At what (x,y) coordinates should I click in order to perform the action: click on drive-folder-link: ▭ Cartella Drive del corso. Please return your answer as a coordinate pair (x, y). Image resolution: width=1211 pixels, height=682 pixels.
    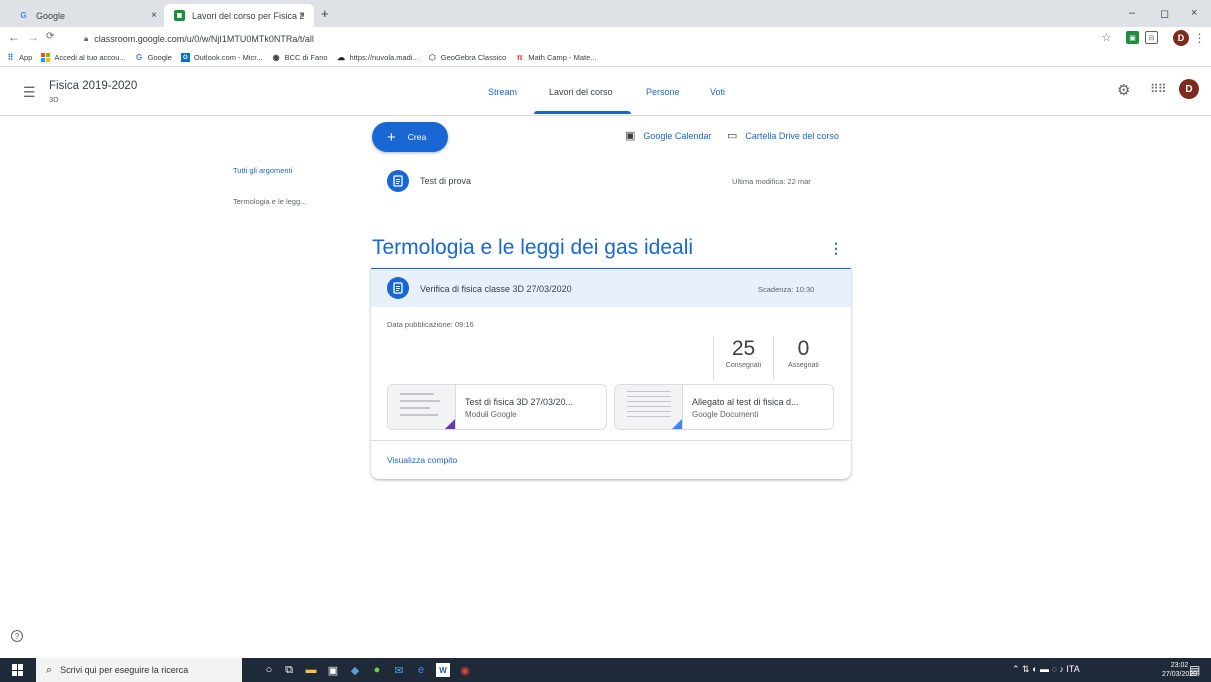
    Looking at the image, I should click on (783, 135).